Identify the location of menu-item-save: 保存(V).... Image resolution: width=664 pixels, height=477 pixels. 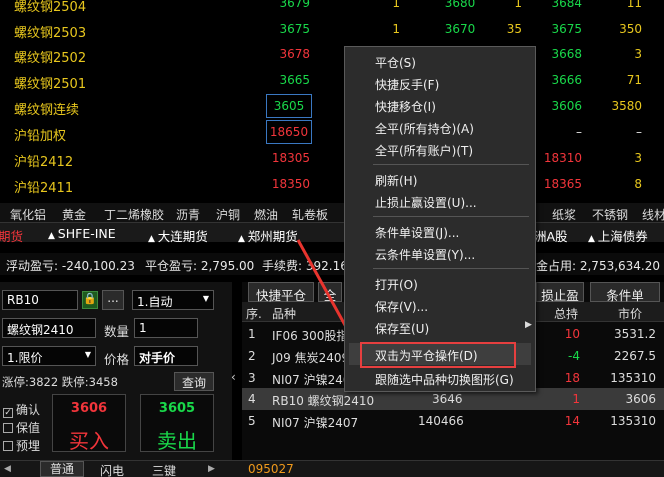
(401, 306).